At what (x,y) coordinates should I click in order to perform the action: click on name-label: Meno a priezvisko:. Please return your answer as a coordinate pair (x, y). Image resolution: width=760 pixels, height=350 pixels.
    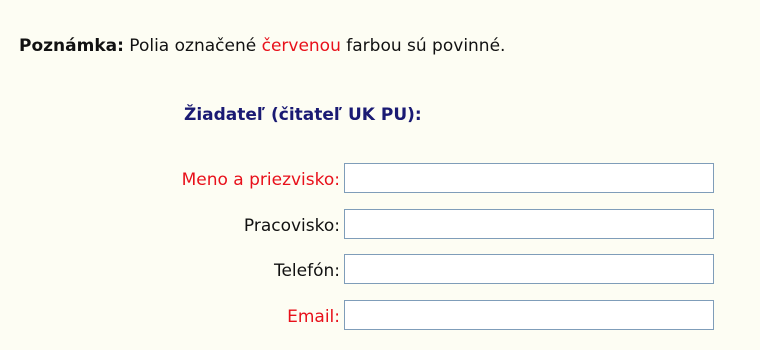
    Looking at the image, I should click on (260, 180).